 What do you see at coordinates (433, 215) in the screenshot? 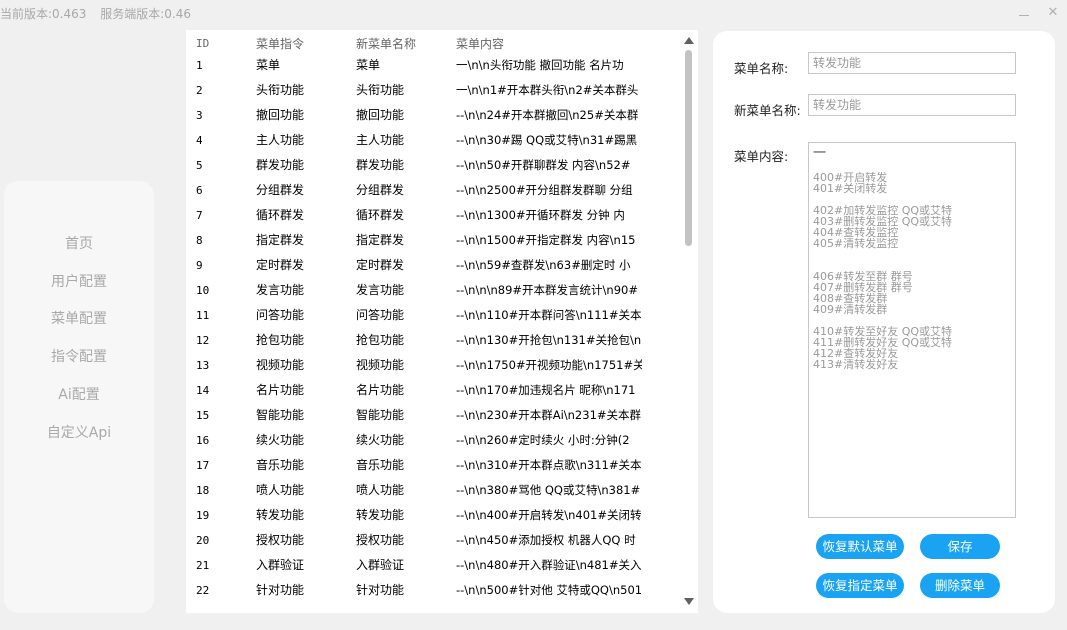
I see `table-row: 7 循环群发 循环群发 --\n\n1300#开循环群发 分钟 内` at bounding box center [433, 215].